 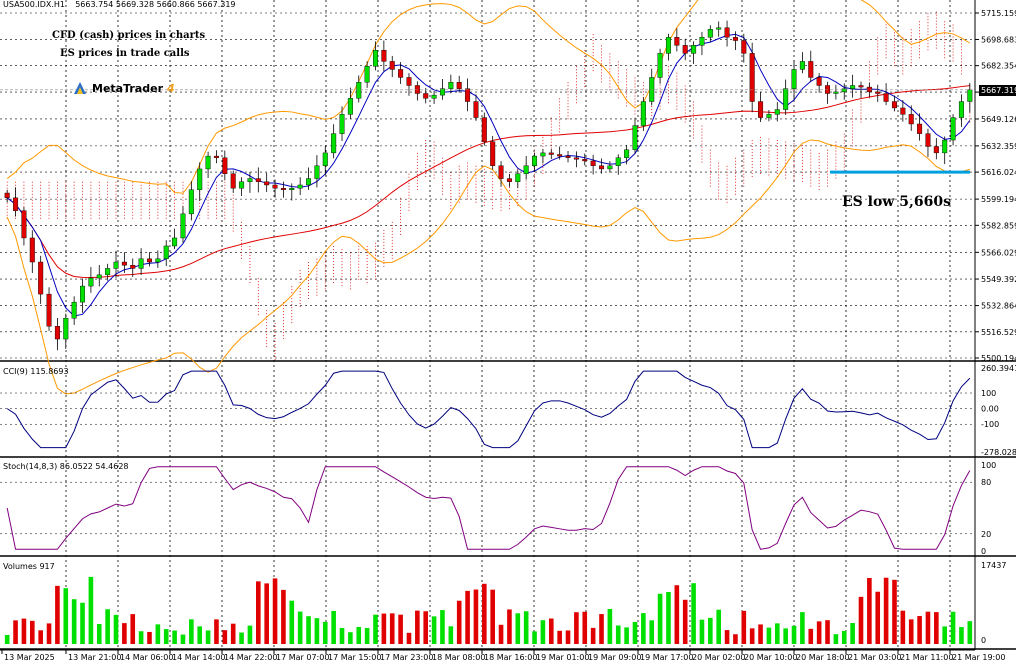 What do you see at coordinates (146, 657) in the screenshot?
I see `x-tick-label: 14 Mar 06:00` at bounding box center [146, 657].